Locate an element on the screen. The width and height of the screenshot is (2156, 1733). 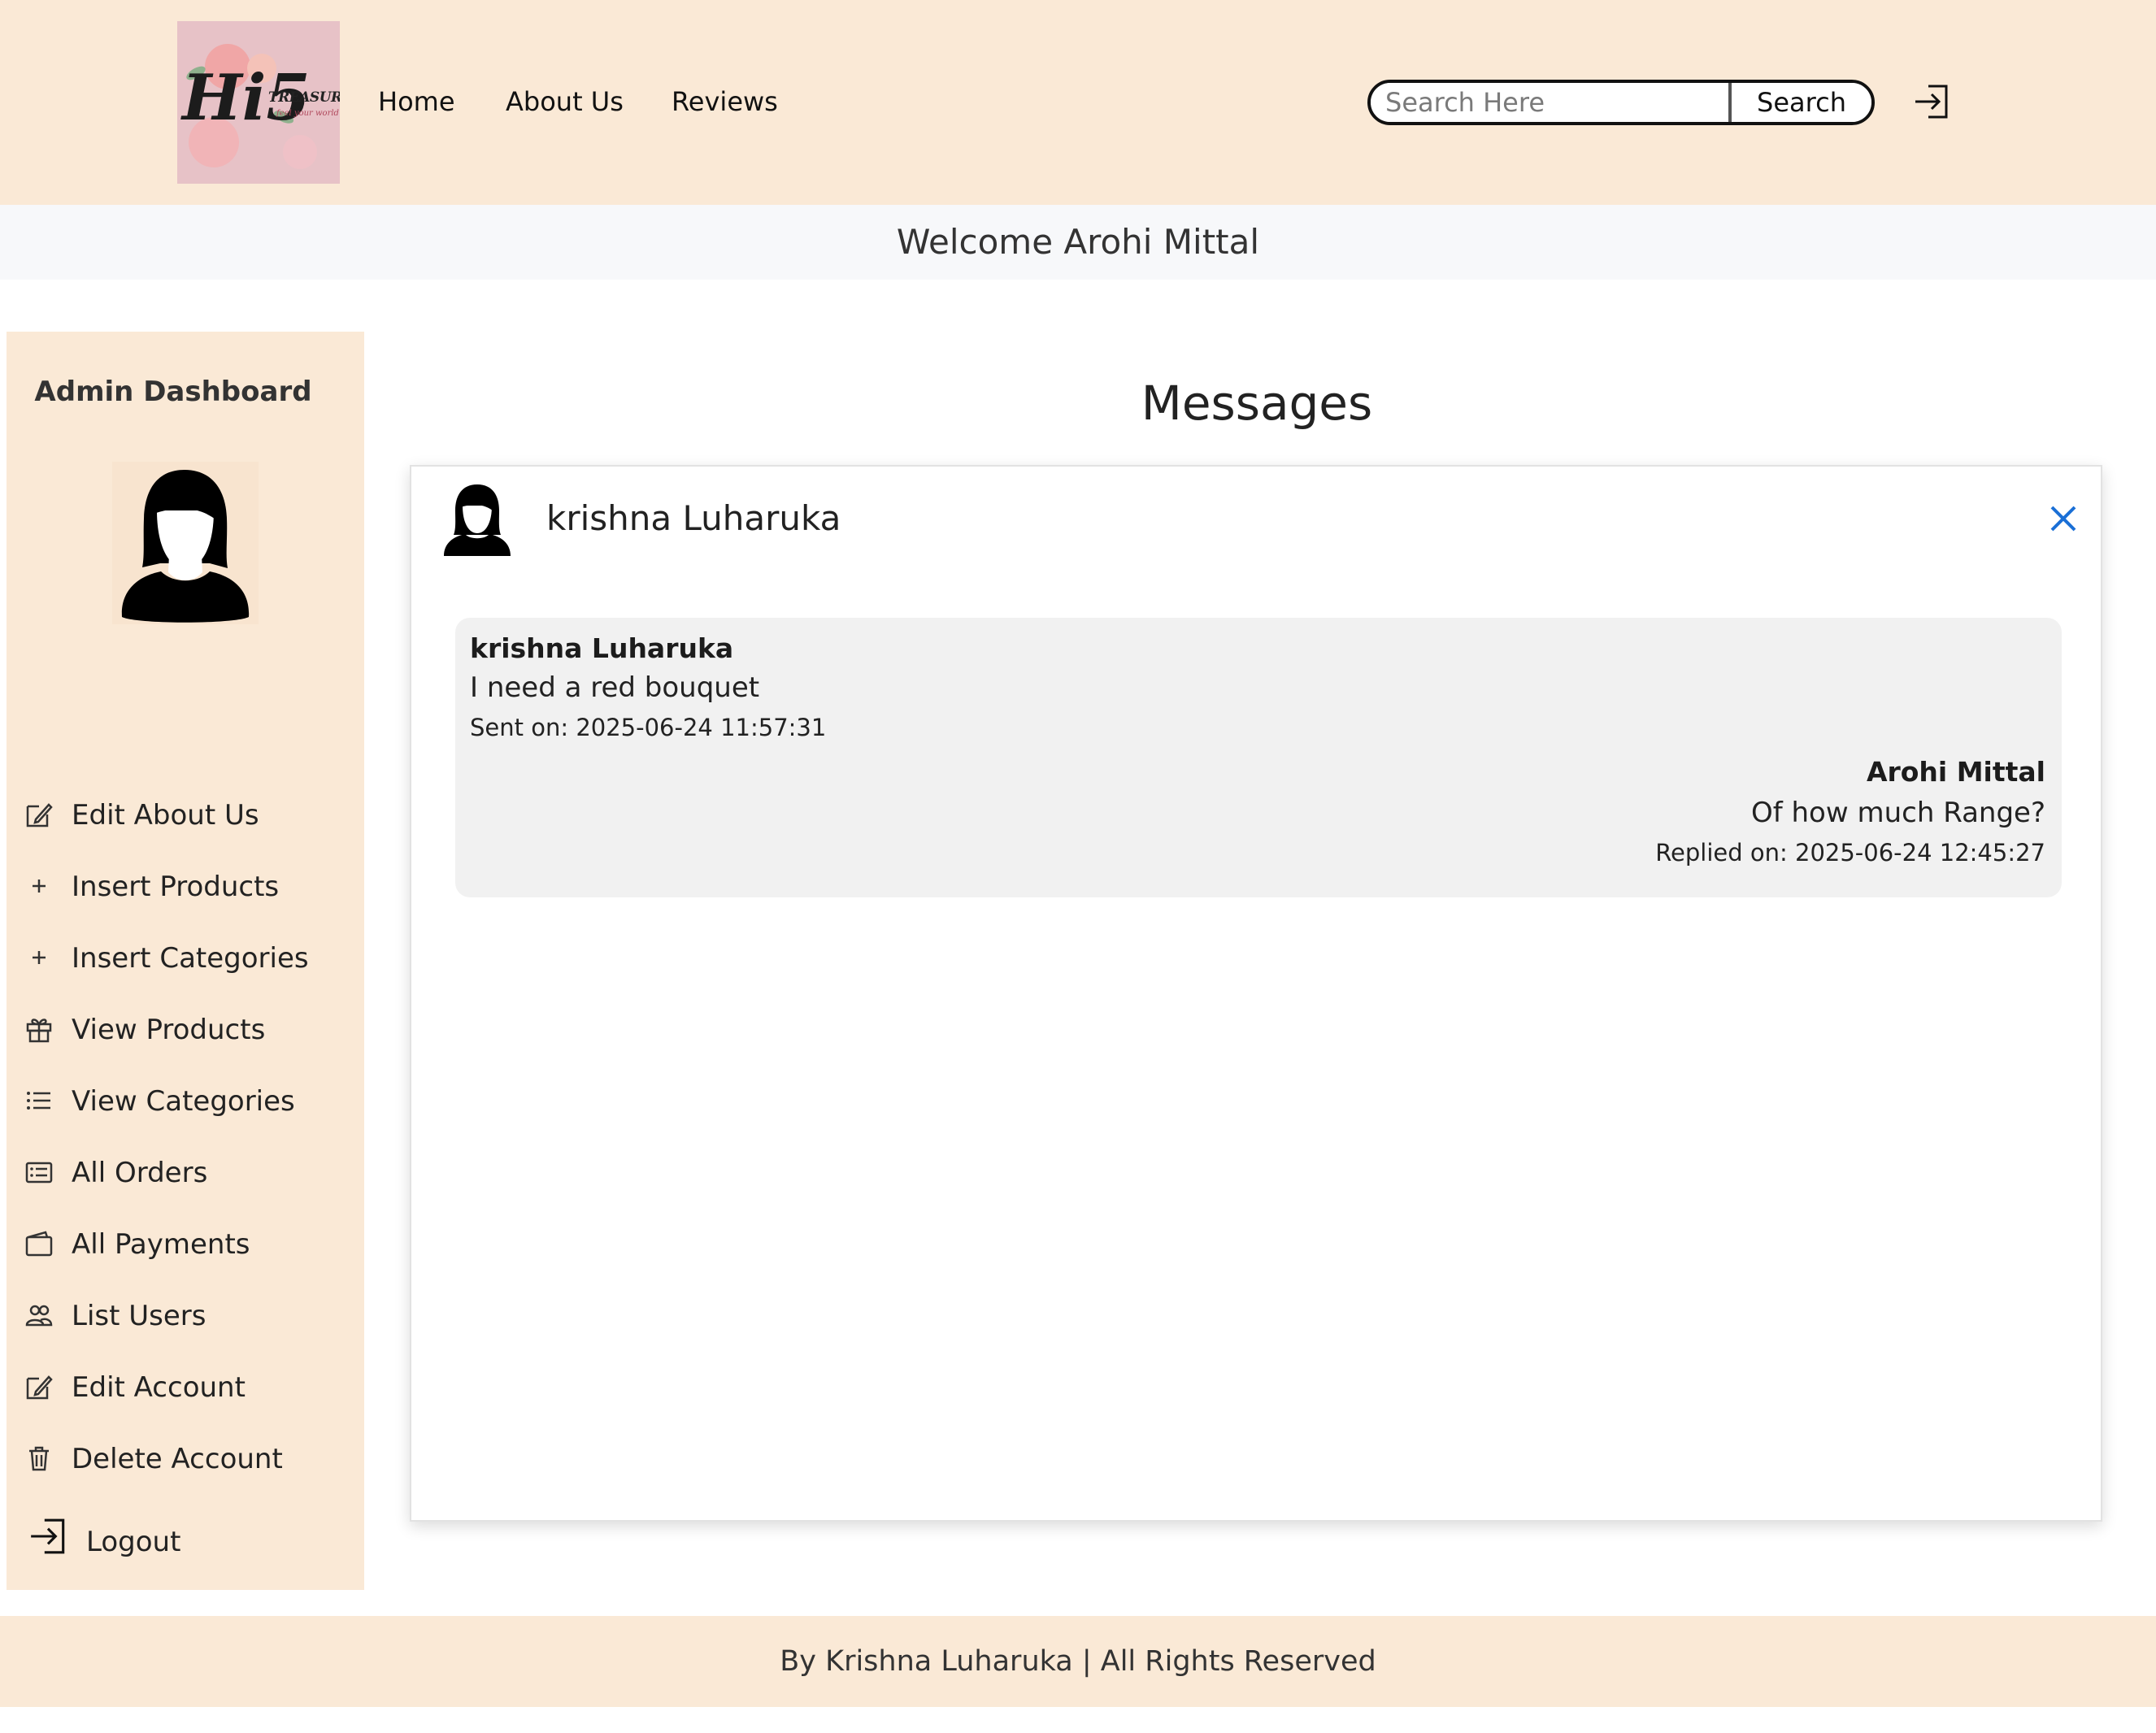
logo-tagline: feel your world is located at coordinates (307, 113).